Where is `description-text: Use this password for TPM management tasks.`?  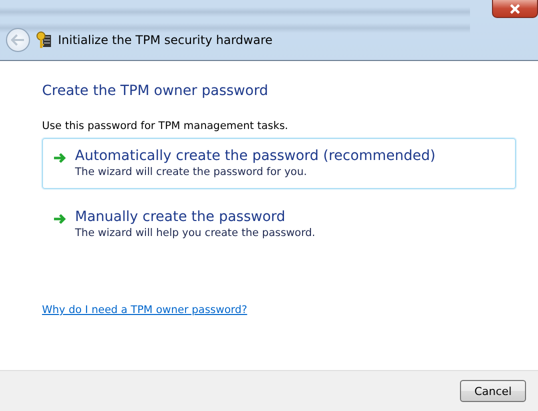
description-text: Use this password for TPM management tasks. is located at coordinates (166, 126).